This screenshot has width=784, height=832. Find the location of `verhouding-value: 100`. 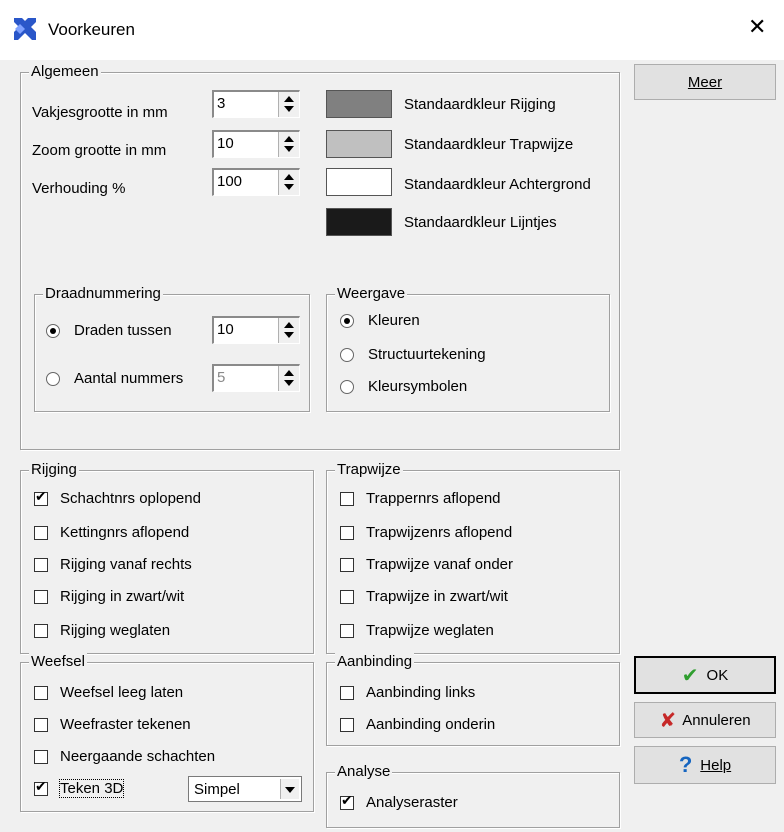

verhouding-value: 100 is located at coordinates (229, 181).